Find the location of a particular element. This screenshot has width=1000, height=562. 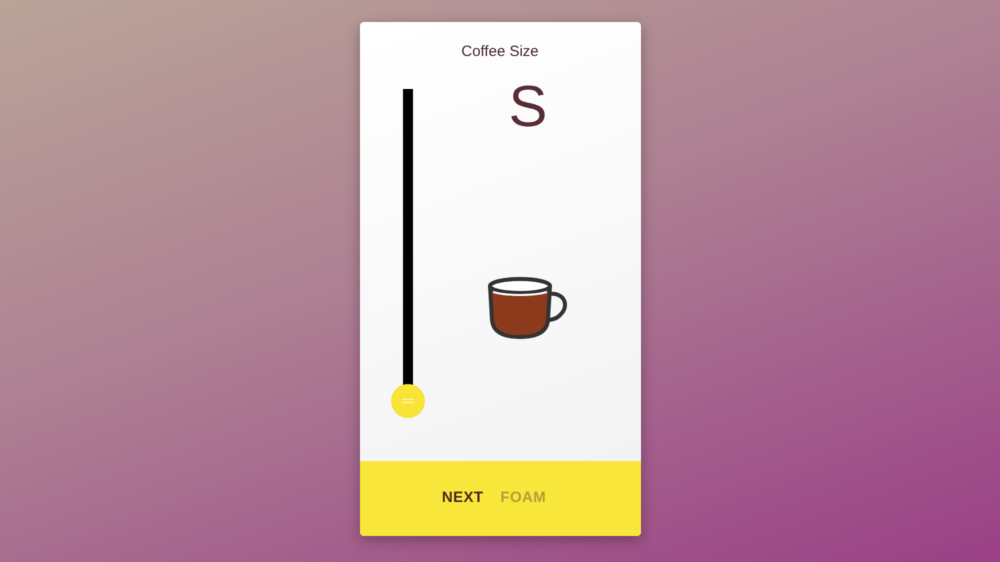

coffee-cup-icon is located at coordinates (528, 308).